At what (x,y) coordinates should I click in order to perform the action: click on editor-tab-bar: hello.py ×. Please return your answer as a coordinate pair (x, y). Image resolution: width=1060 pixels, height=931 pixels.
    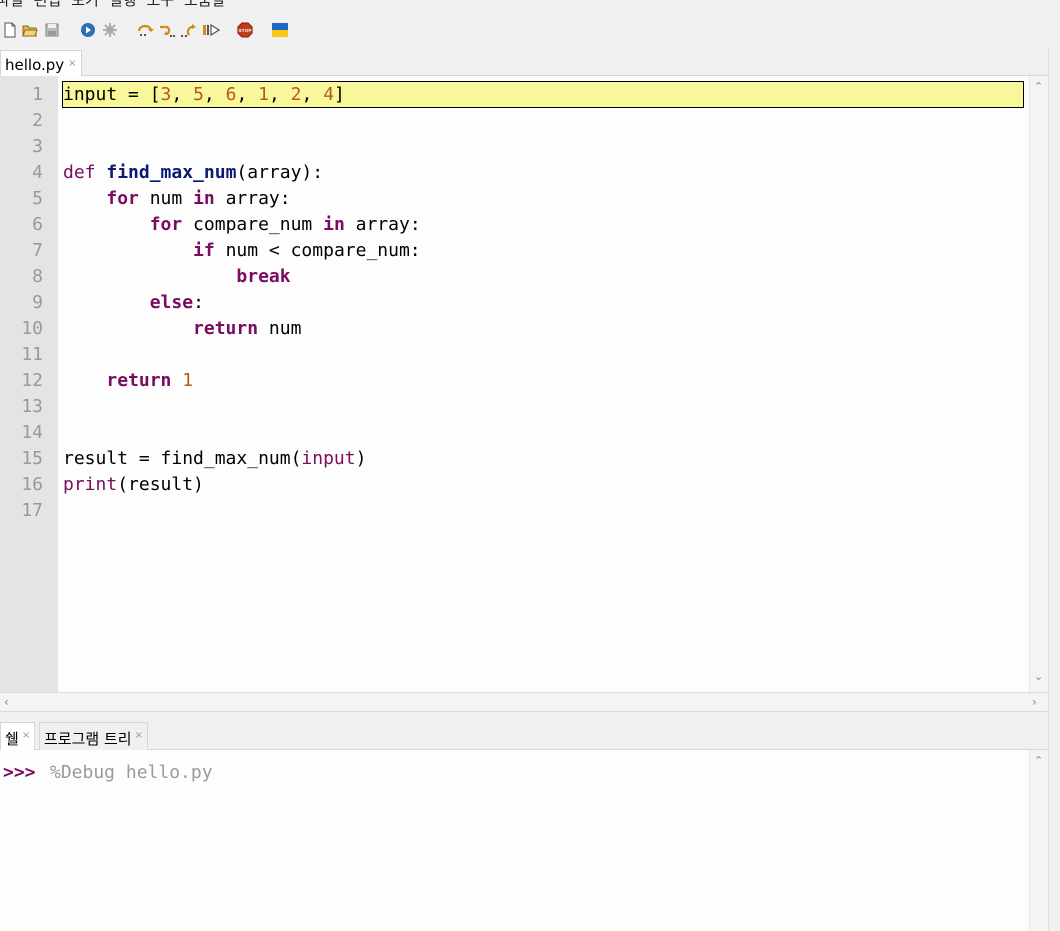
    Looking at the image, I should click on (530, 62).